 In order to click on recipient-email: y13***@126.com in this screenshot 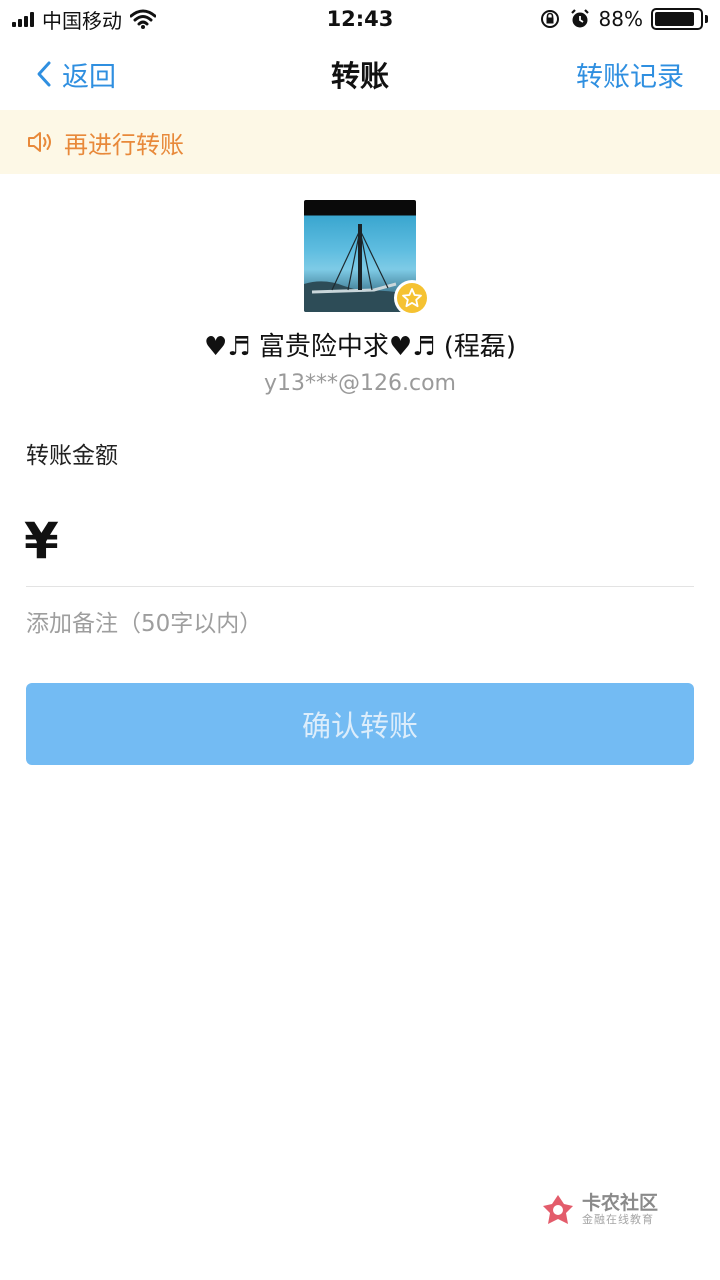, I will do `click(360, 383)`.